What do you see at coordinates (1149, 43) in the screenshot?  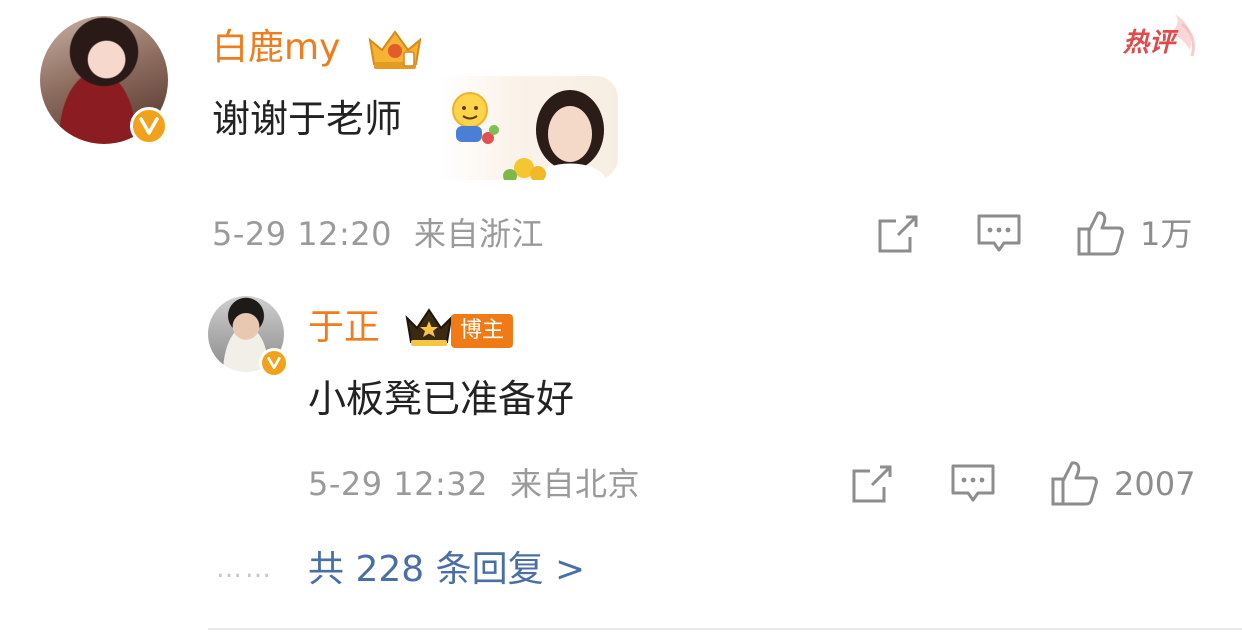 I see `hot-comment-label: 热评` at bounding box center [1149, 43].